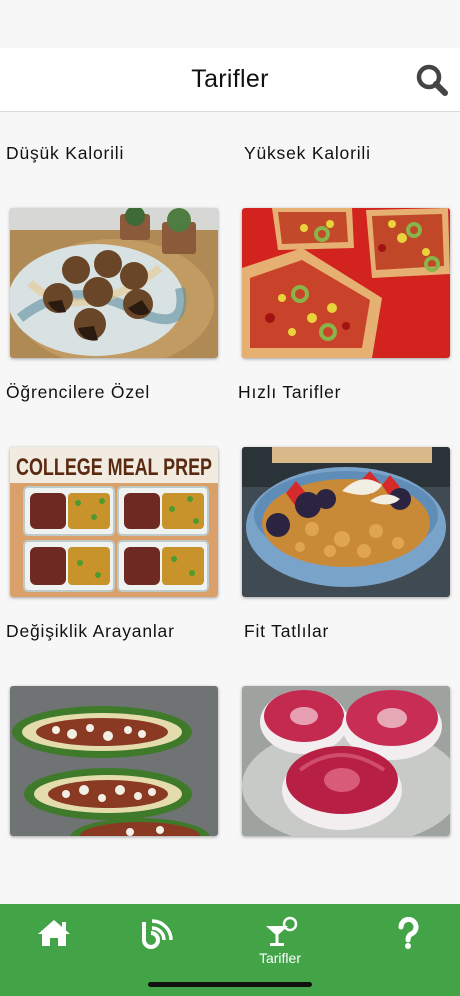  What do you see at coordinates (114, 283) in the screenshot?
I see `category-image-cookies` at bounding box center [114, 283].